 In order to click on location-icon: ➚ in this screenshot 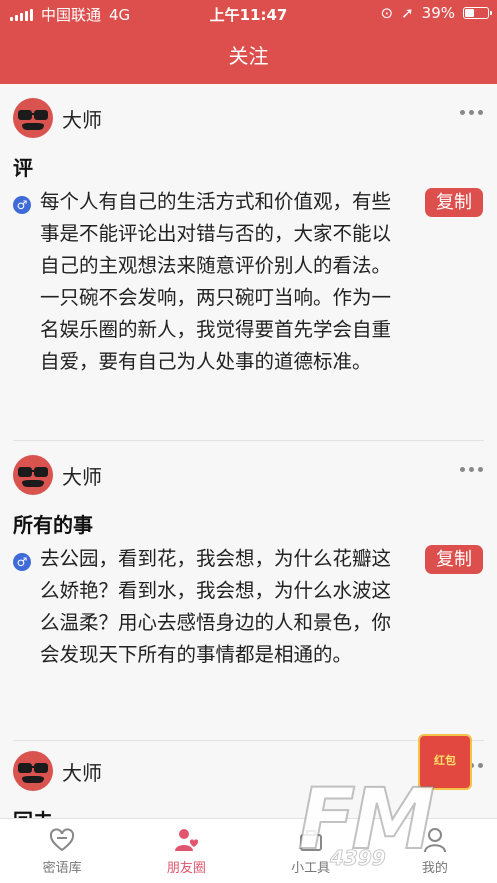, I will do `click(407, 13)`.